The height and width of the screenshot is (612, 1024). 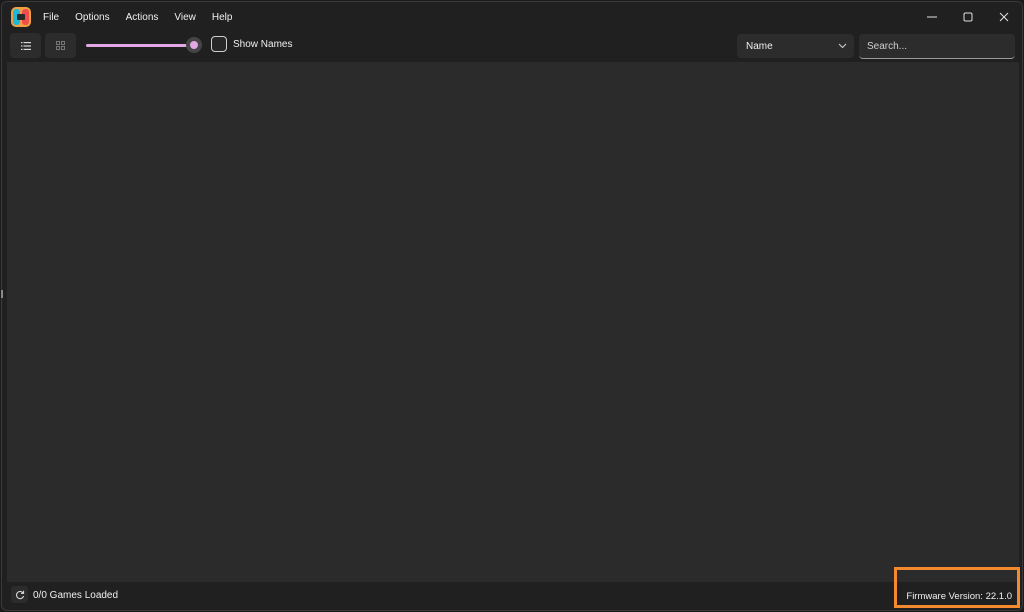 What do you see at coordinates (51, 17) in the screenshot?
I see `menu-file: File` at bounding box center [51, 17].